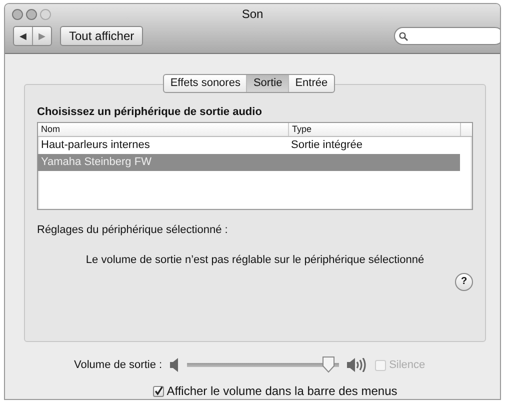 Image resolution: width=506 pixels, height=415 pixels. Describe the element at coordinates (253, 14) in the screenshot. I see `window-title: Son` at that location.